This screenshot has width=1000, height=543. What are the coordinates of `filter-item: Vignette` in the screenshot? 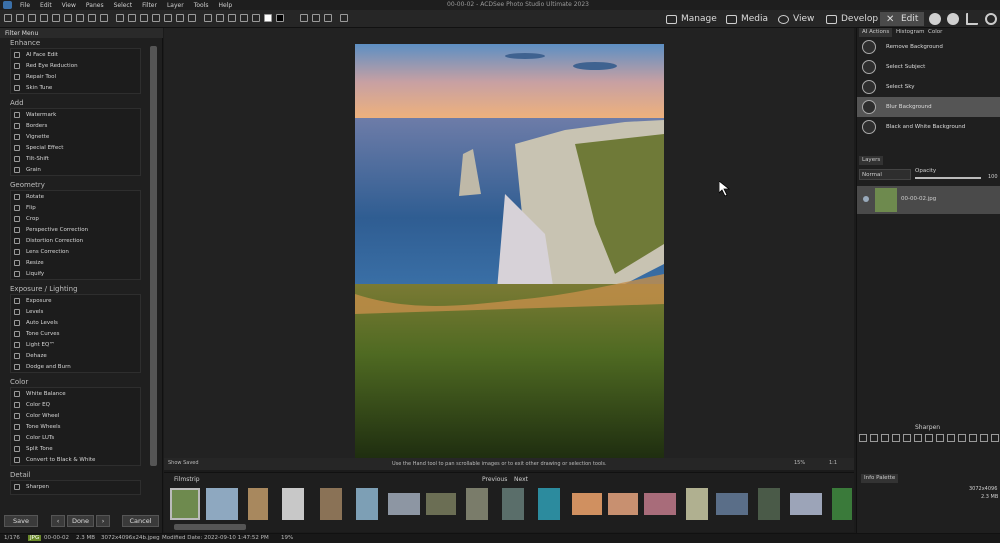 It's located at (31, 137).